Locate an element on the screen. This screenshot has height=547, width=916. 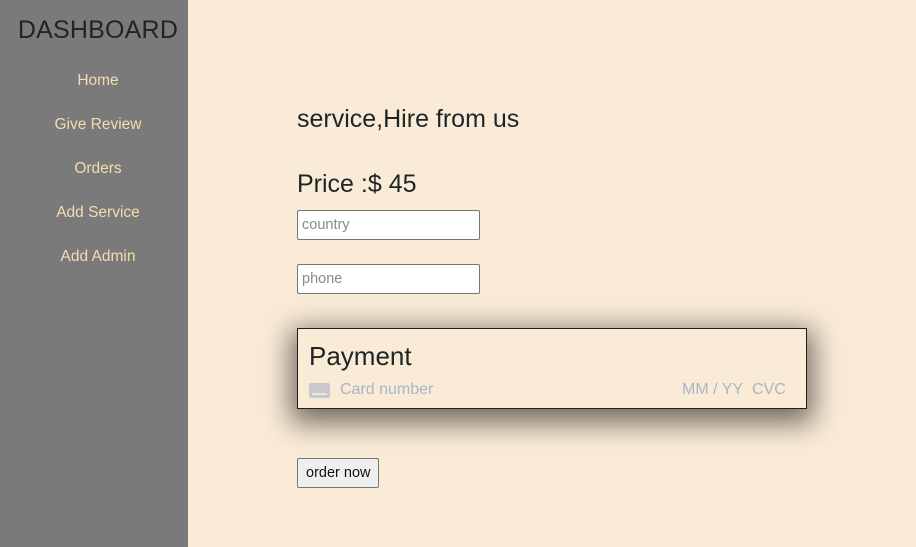
sidebar-item-orders: Orders is located at coordinates (98, 181).